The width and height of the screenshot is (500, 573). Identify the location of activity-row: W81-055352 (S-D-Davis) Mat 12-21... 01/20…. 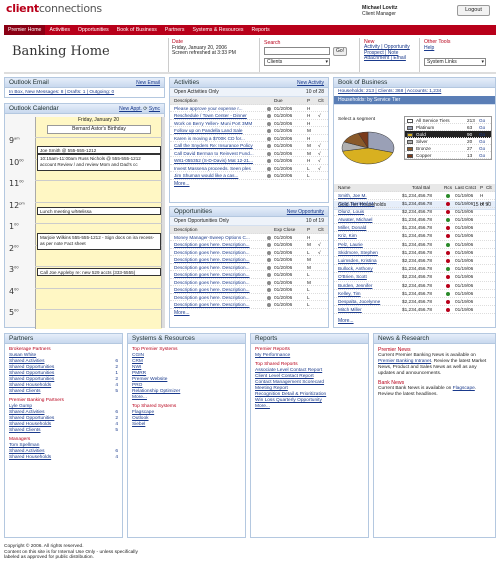
(249, 161).